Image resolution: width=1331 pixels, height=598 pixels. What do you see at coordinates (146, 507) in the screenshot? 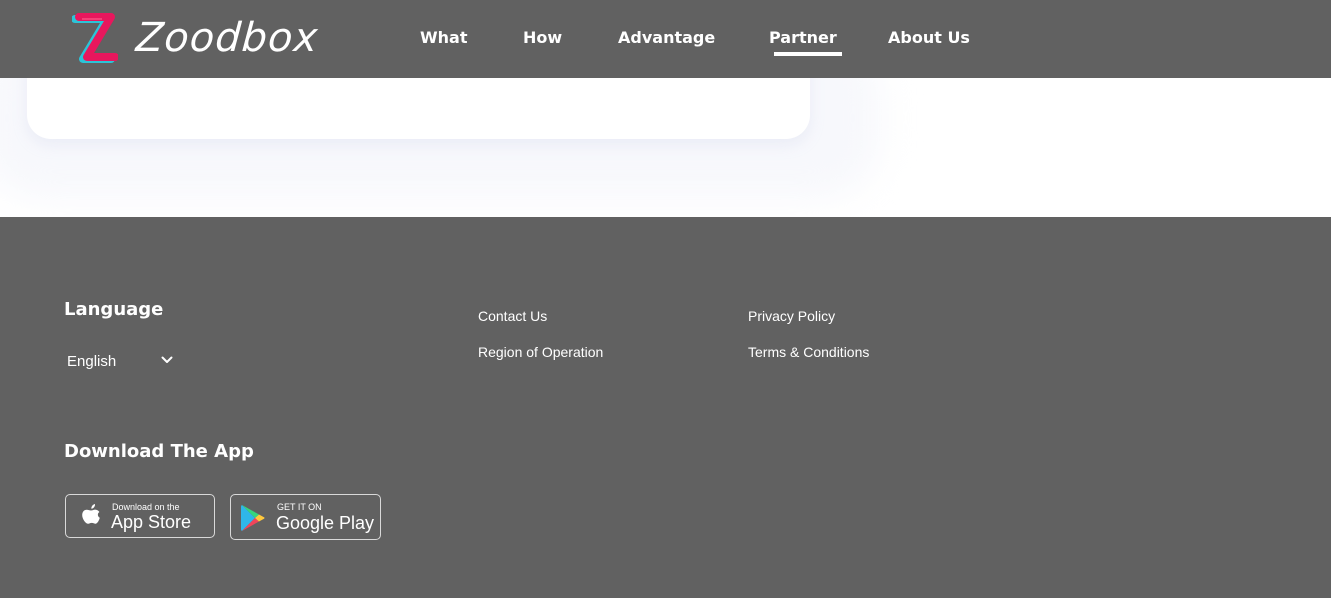
I see `app-store-small-text: Download on the` at bounding box center [146, 507].